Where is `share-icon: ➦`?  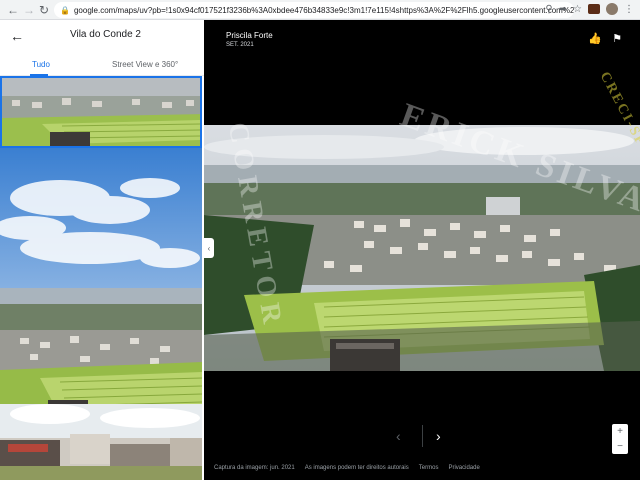 share-icon: ➦ is located at coordinates (563, 9).